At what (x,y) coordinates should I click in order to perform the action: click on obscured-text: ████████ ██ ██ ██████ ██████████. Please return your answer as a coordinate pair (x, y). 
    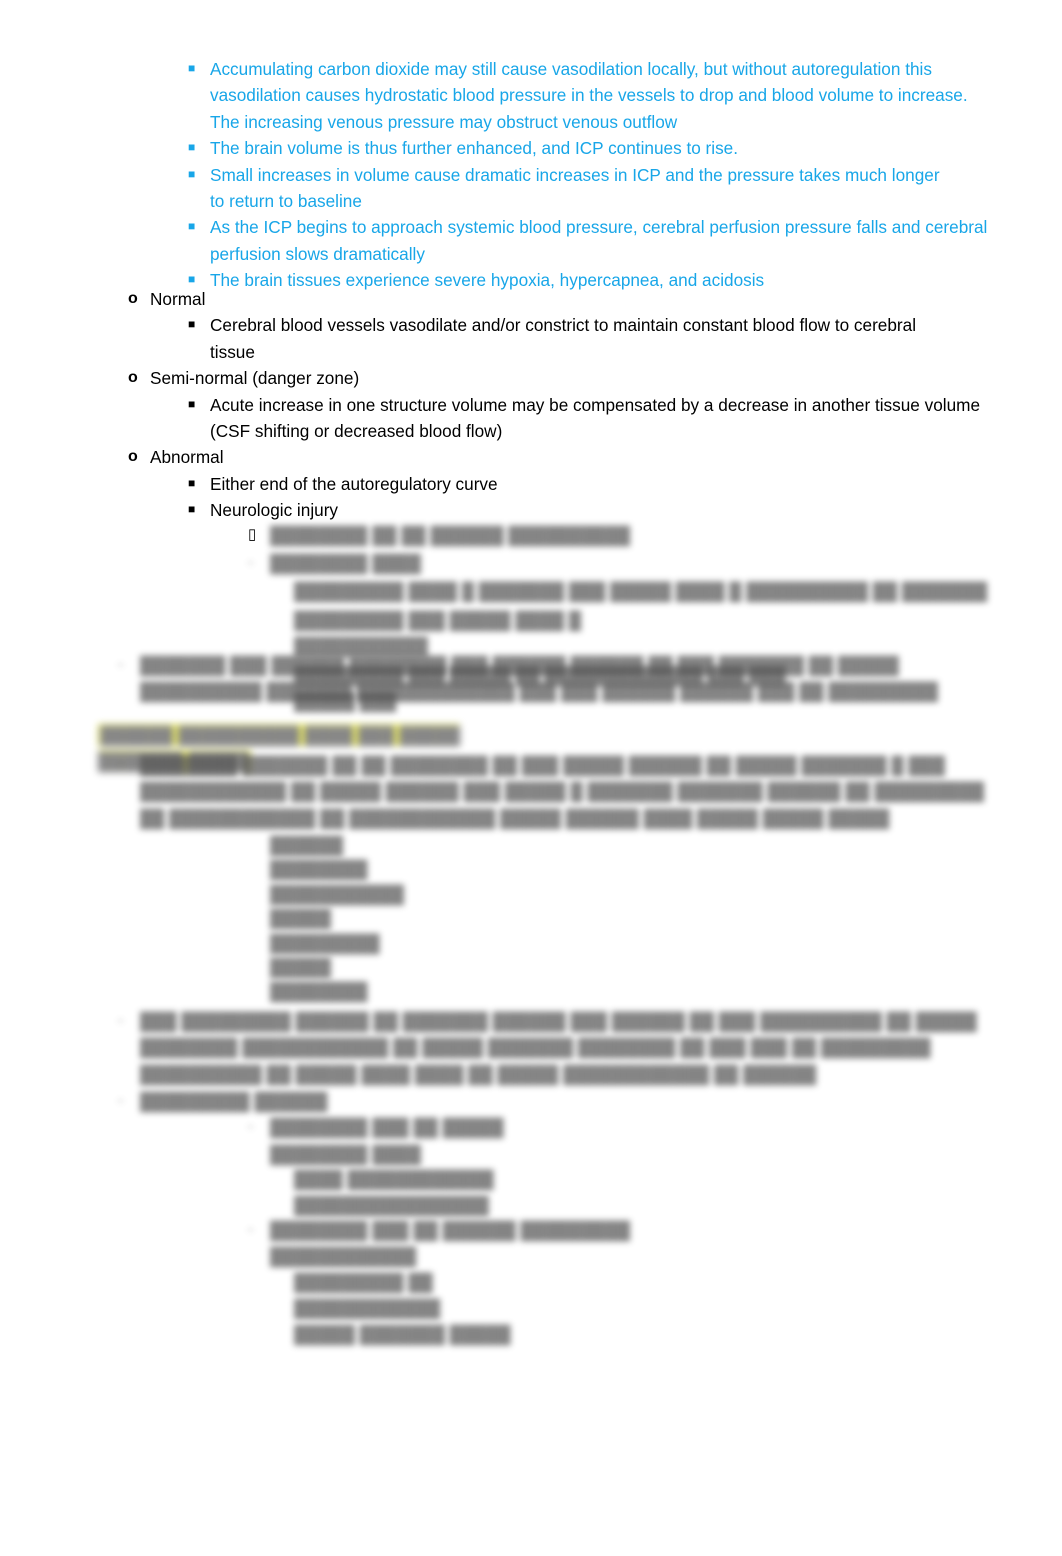
    Looking at the image, I should click on (450, 535).